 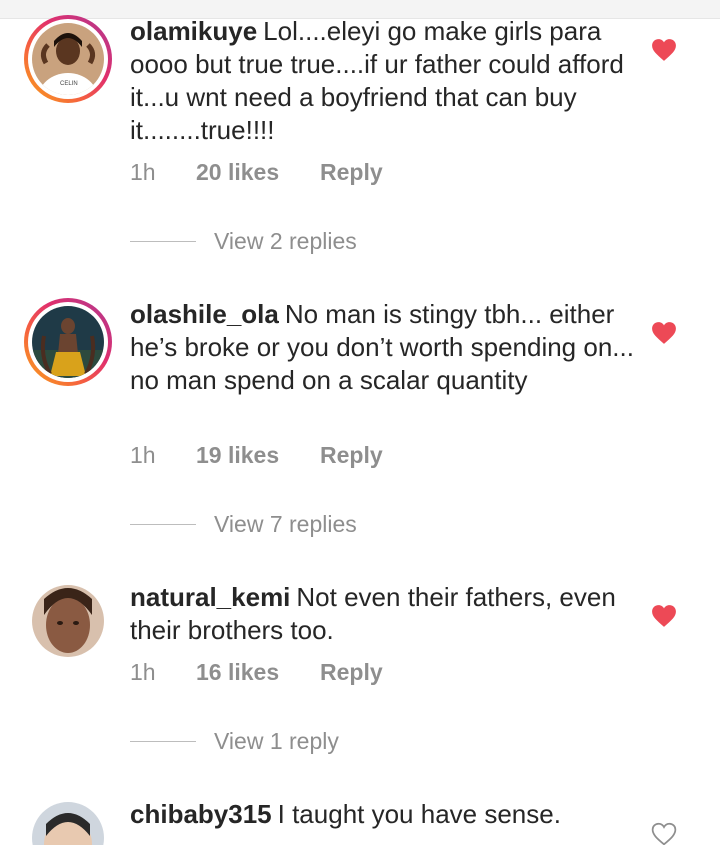 I want to click on comment-likes: 20 likes, so click(x=258, y=172).